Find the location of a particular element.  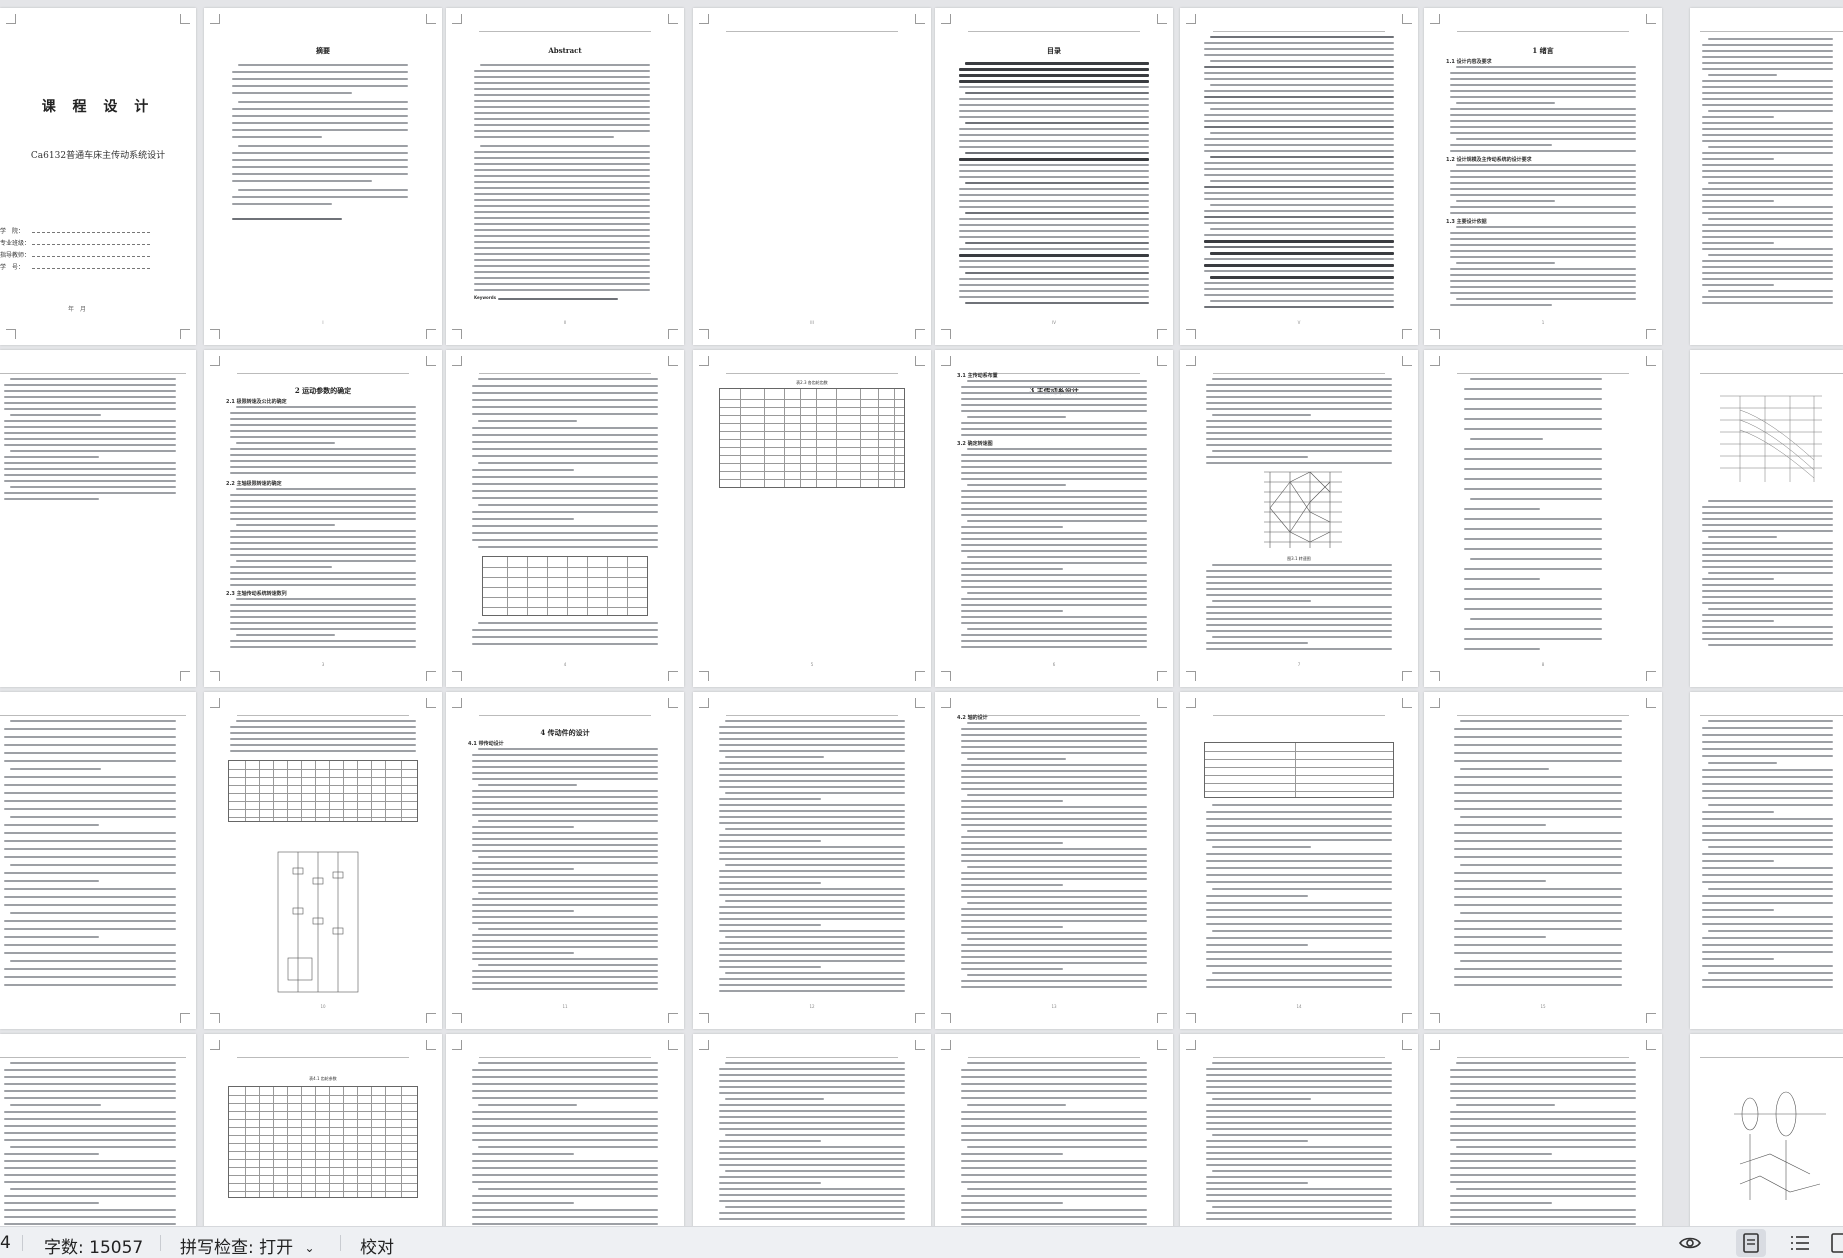

page-partial-right is located at coordinates (1766, 176).